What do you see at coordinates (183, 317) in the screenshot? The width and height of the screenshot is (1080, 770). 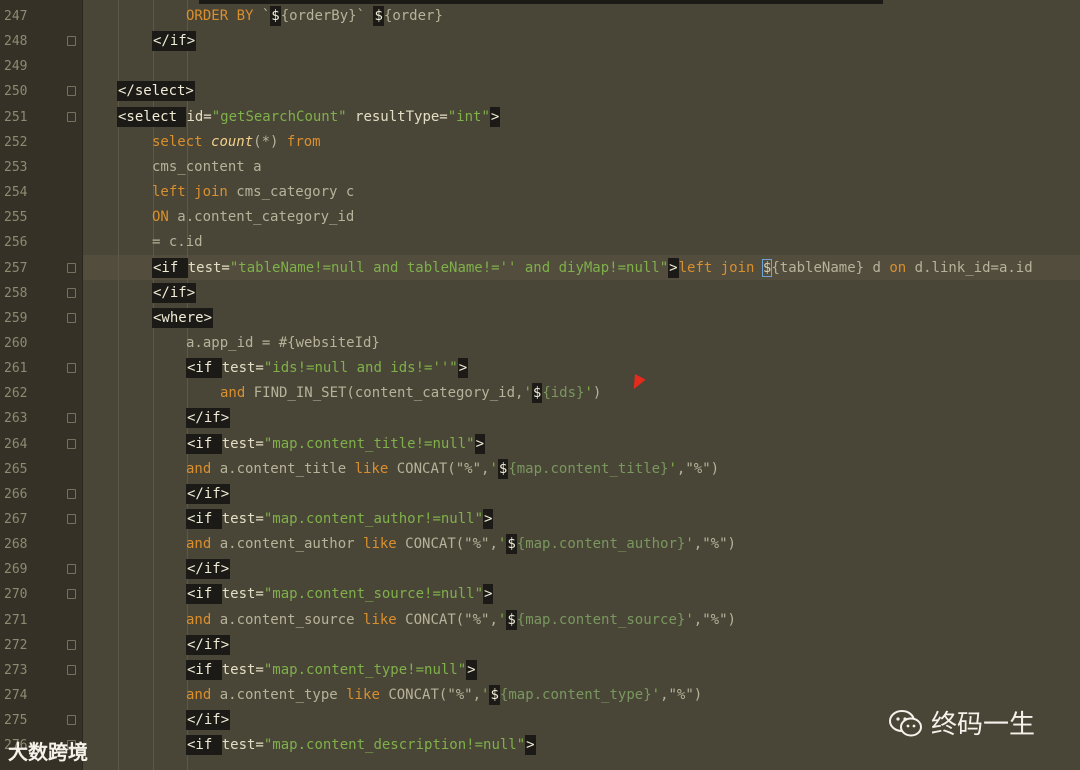 I see `code-token: <where>` at bounding box center [183, 317].